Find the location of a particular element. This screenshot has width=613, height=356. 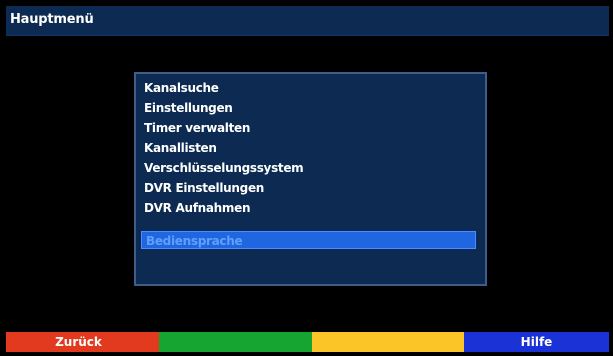

menu-item-einstellungen: Einstellungen is located at coordinates (312, 108).